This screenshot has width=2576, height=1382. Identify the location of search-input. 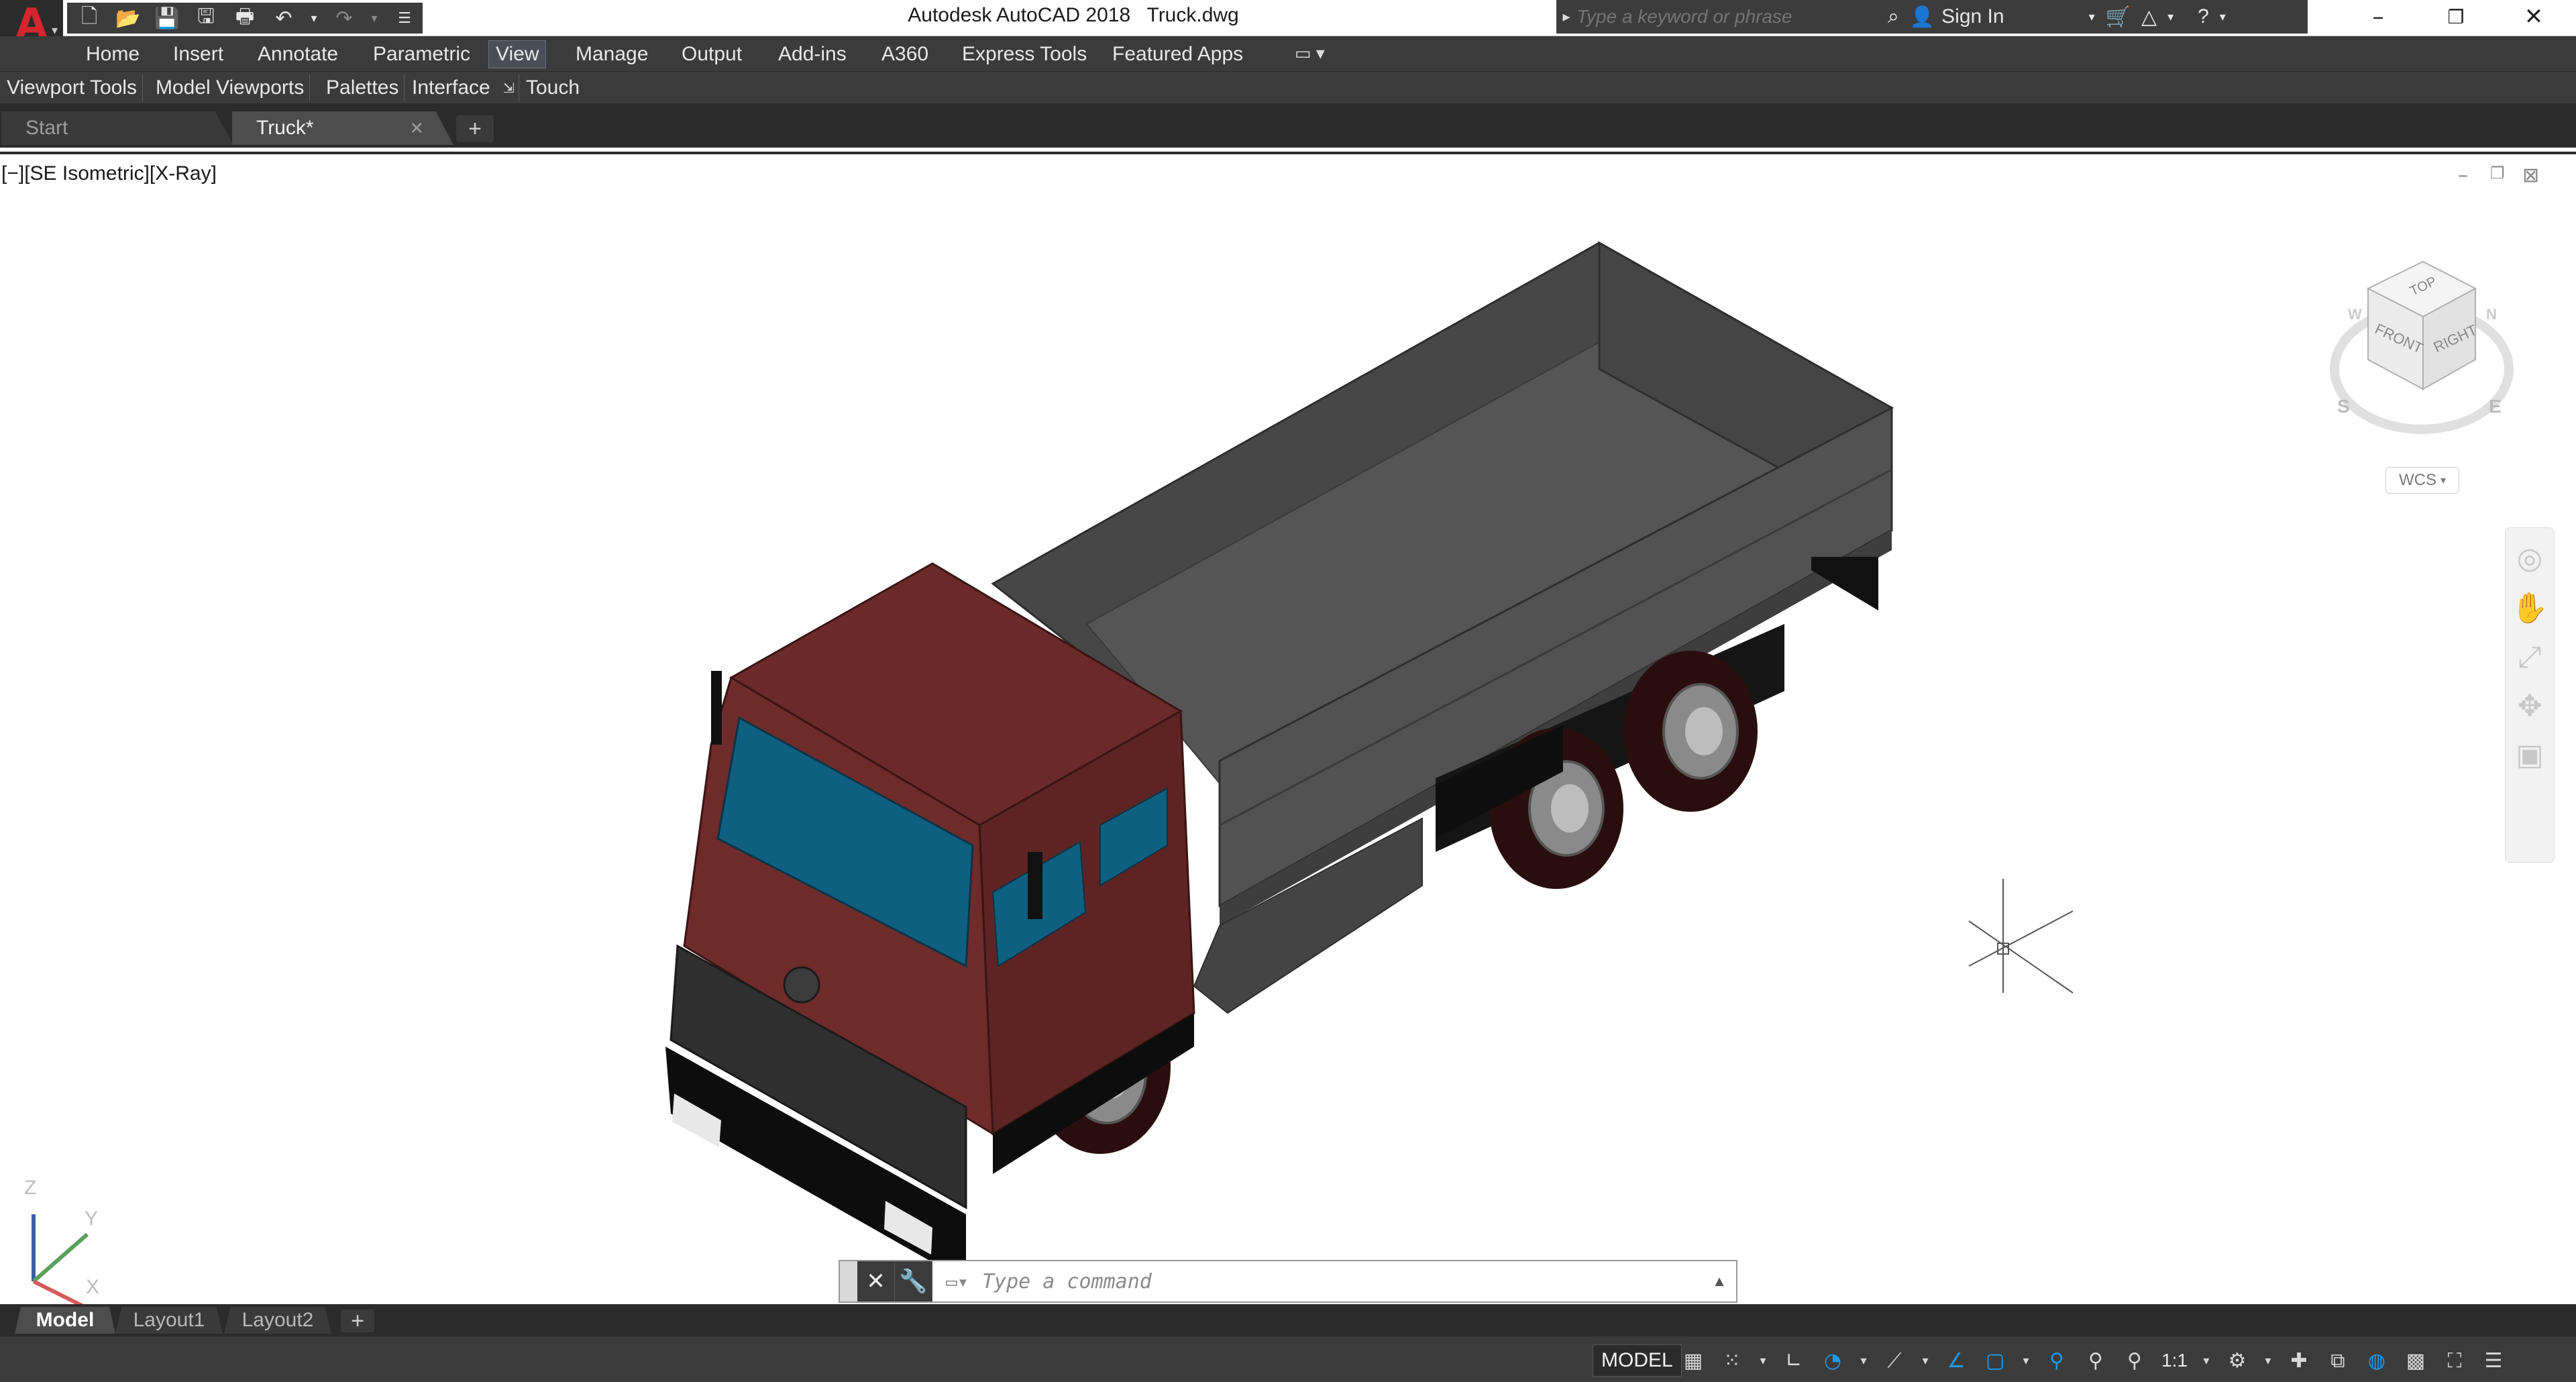
(1717, 17).